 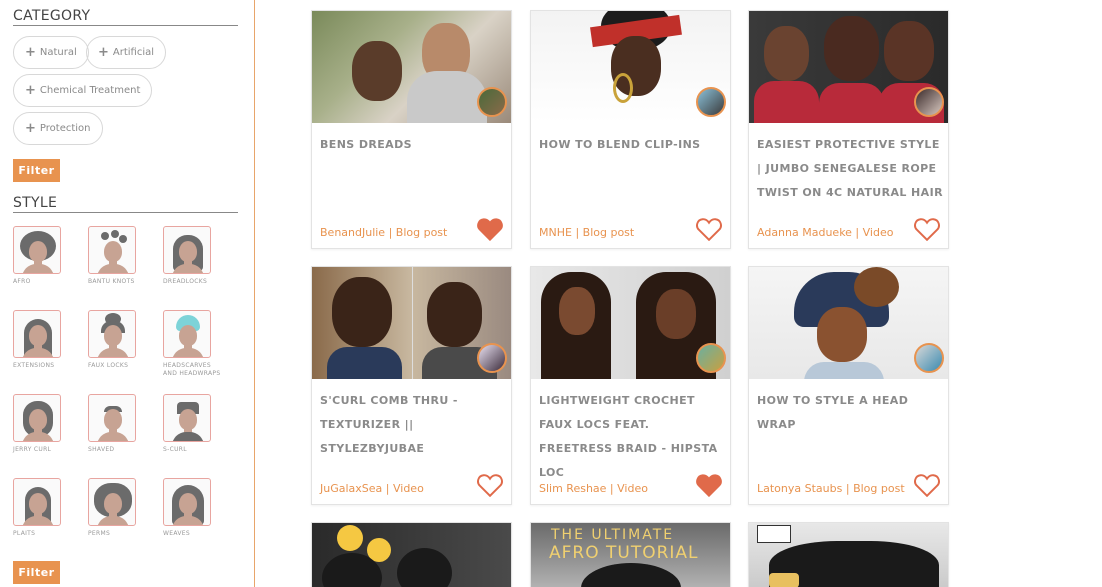 I want to click on category-pill-artificial: + Artificial, so click(x=126, y=52).